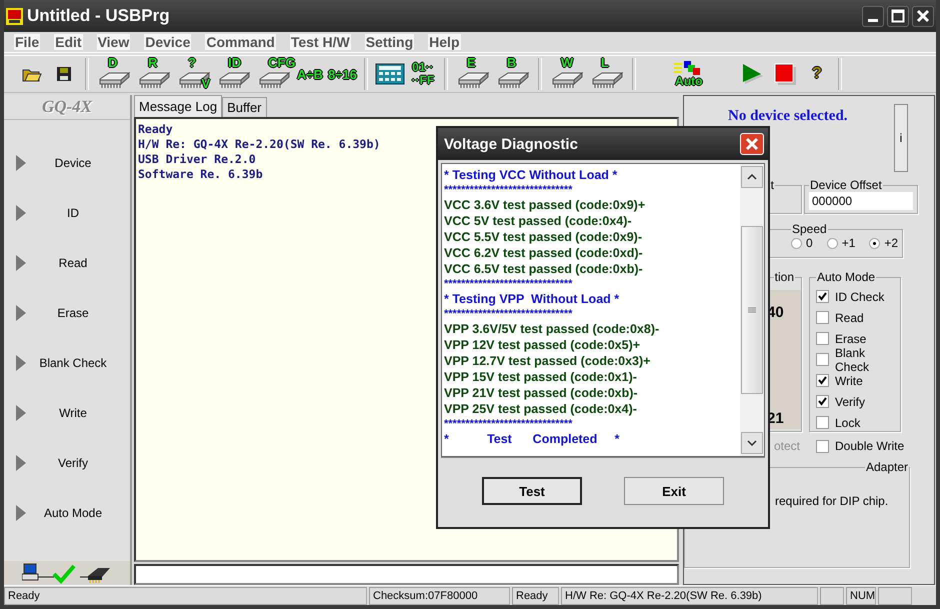 Image resolution: width=940 pixels, height=609 pixels. I want to click on menu-item: Help, so click(444, 42).